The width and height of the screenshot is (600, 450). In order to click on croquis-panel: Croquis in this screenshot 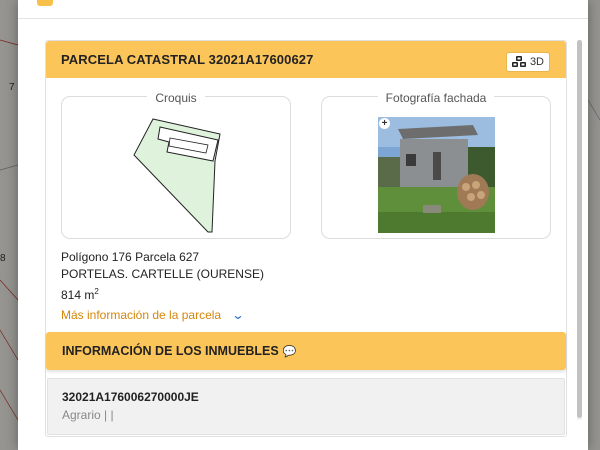, I will do `click(176, 165)`.